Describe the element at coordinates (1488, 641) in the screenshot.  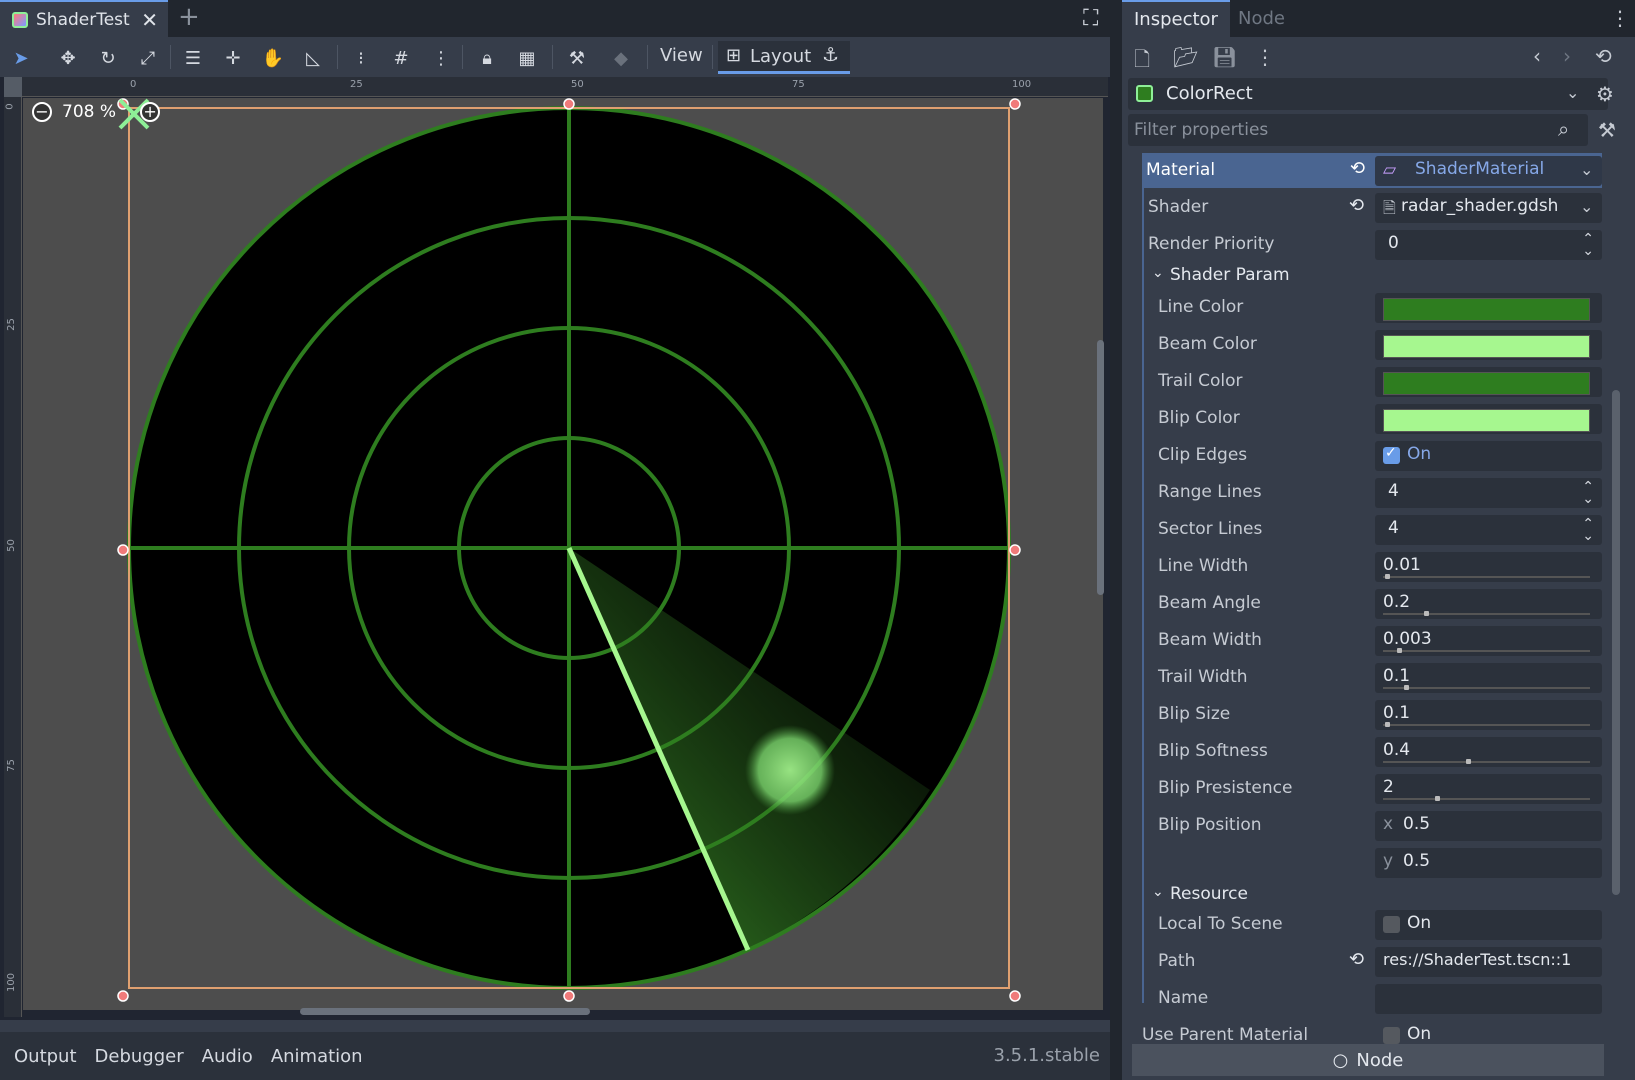
I see `beam-width-slider: 0.003` at that location.